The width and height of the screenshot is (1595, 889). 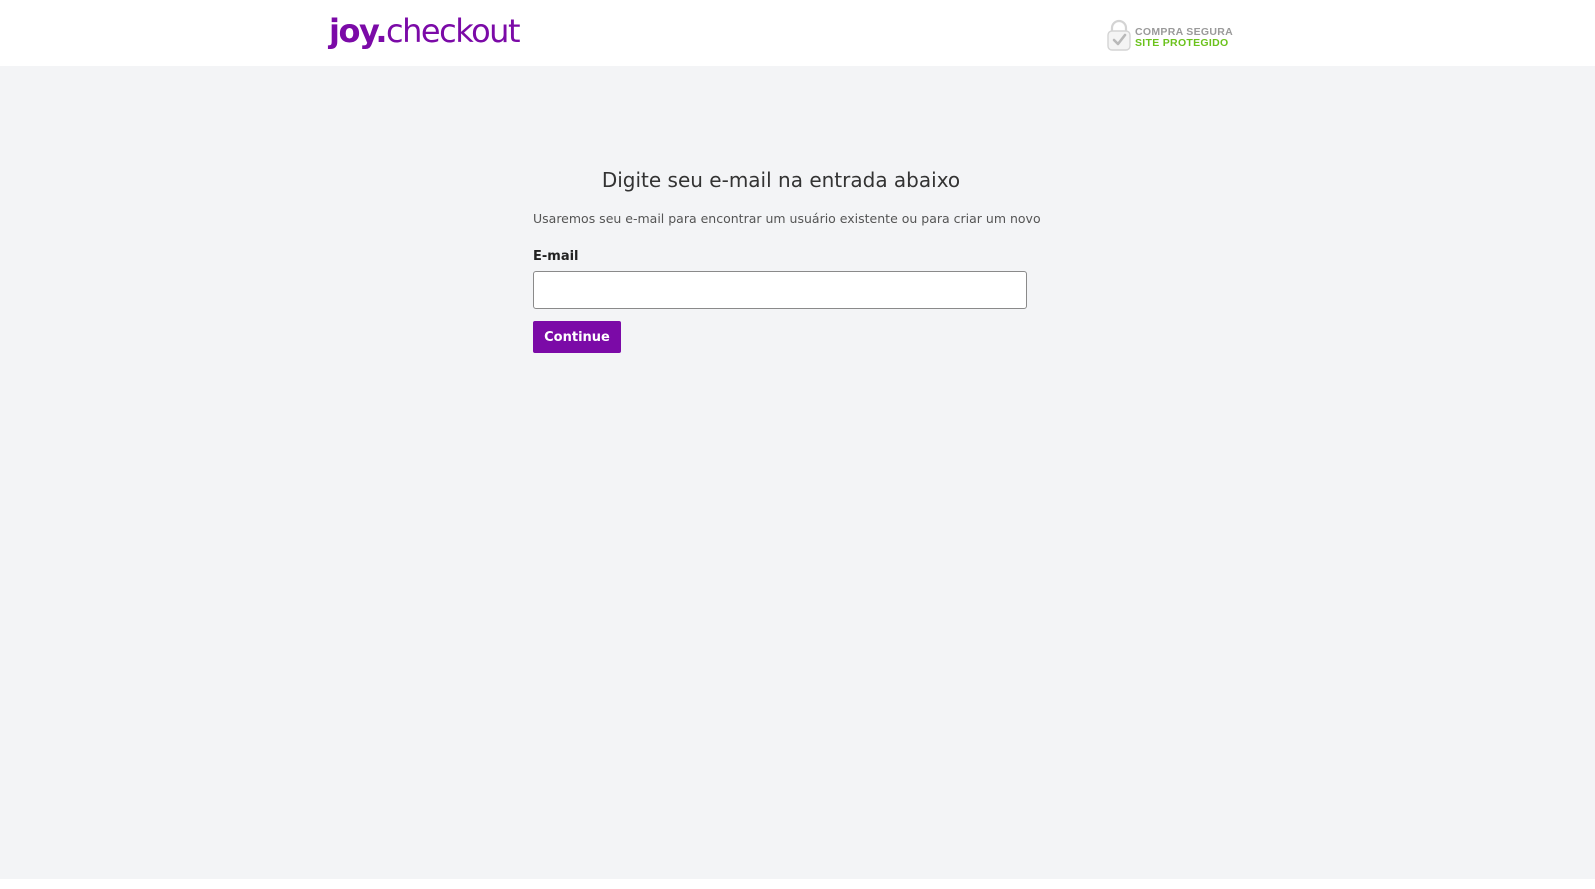 I want to click on secure-purchase-seal: COMPRA SEGURA SITE PROTEGIDO, so click(x=1169, y=35).